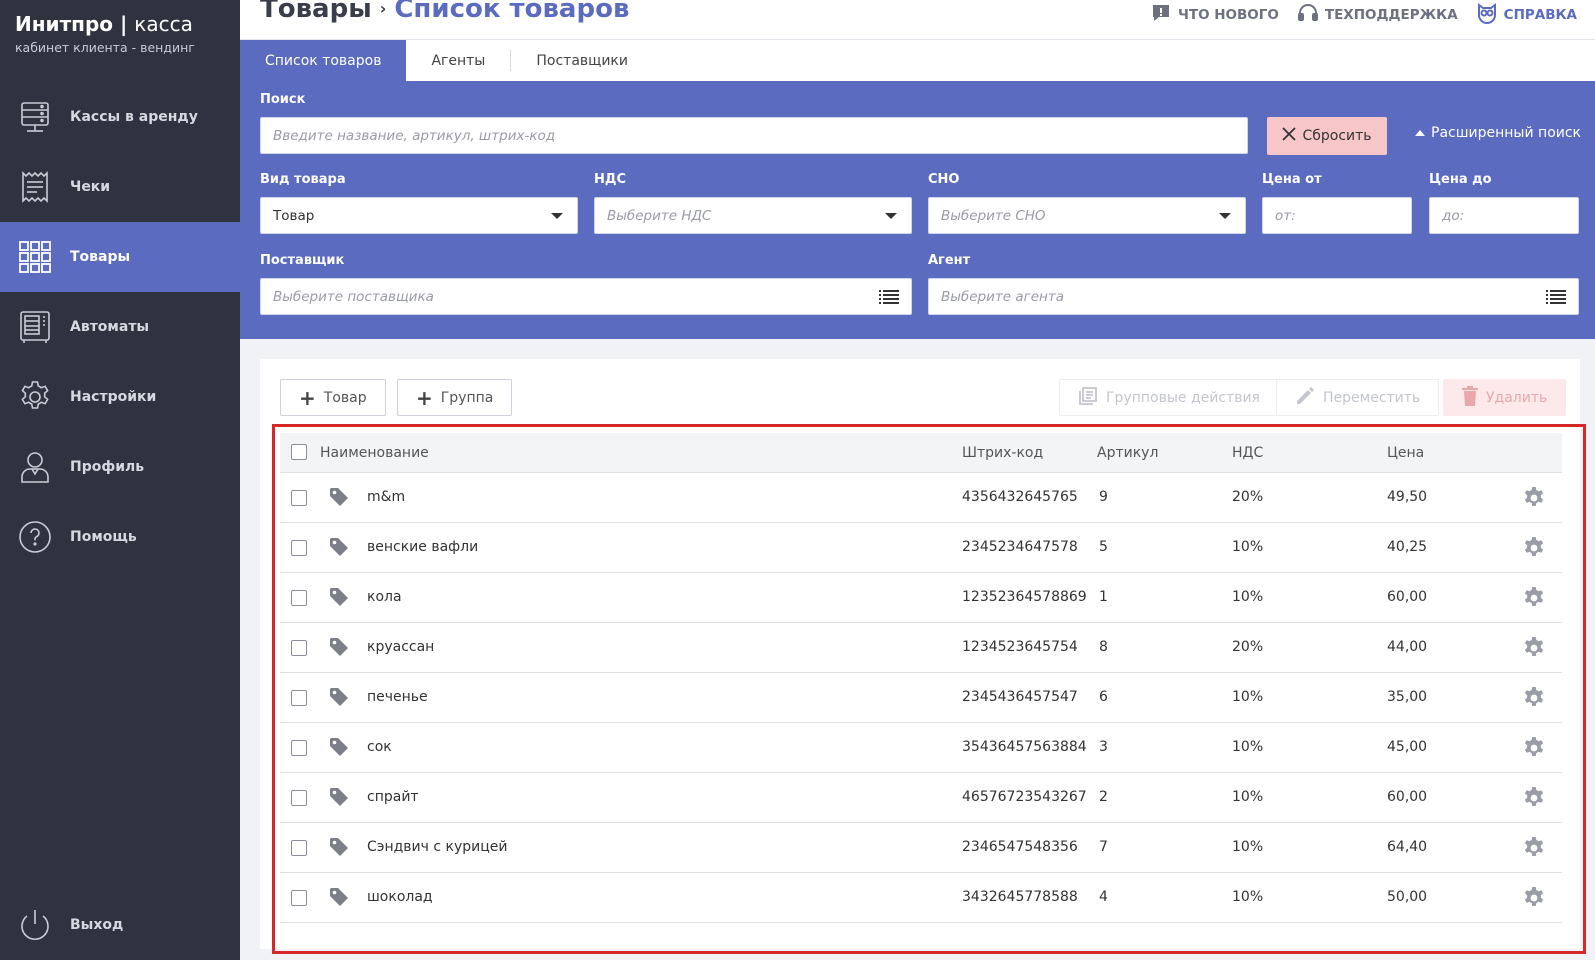  I want to click on search-placeholder: Введите название, артикул, штрих-код, so click(414, 135).